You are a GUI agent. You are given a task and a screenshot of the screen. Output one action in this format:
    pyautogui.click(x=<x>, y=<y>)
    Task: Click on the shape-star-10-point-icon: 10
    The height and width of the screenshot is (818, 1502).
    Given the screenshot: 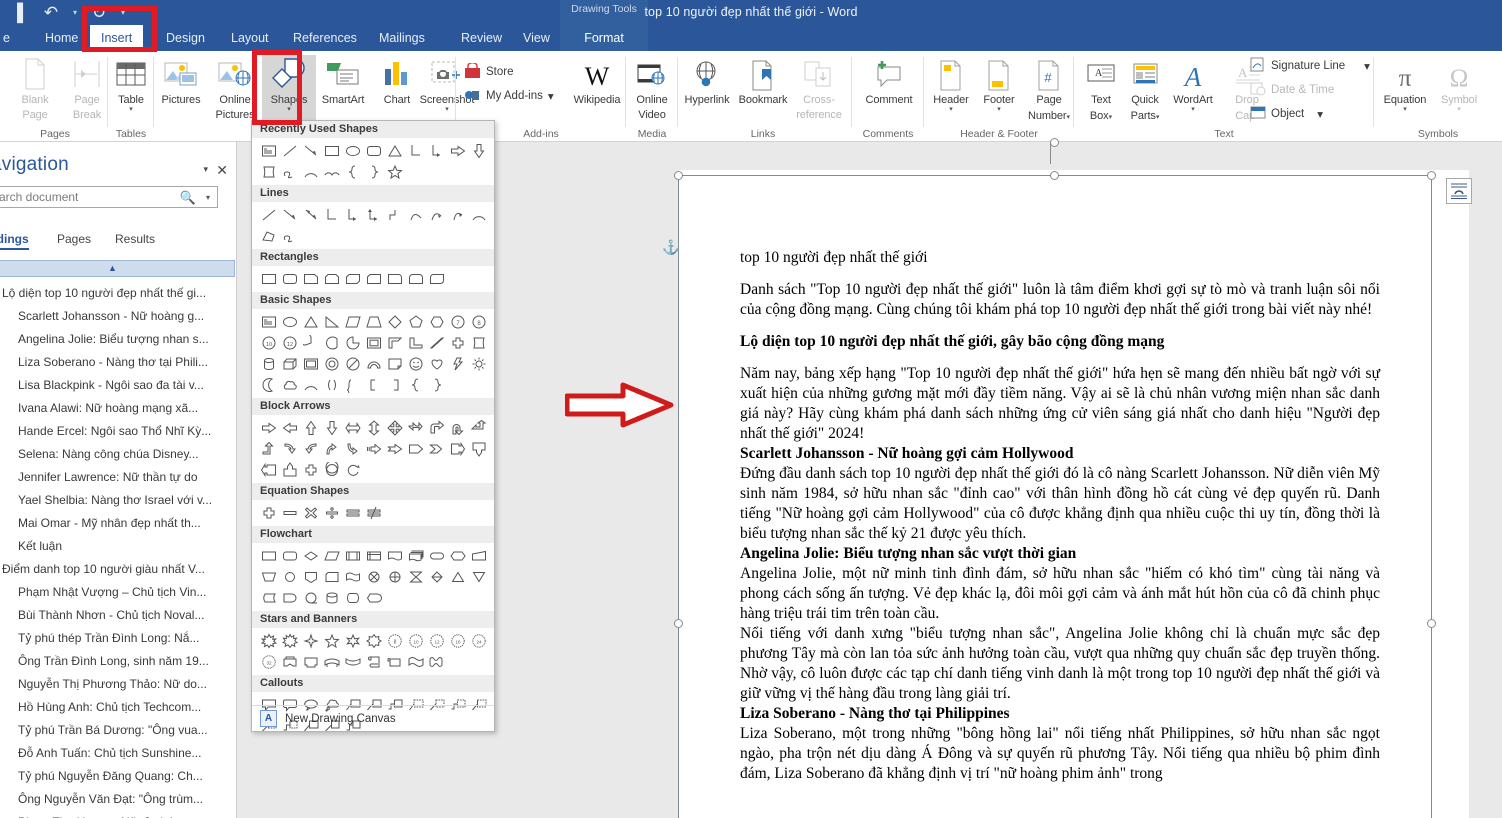 What is the action you would take?
    pyautogui.click(x=415, y=640)
    